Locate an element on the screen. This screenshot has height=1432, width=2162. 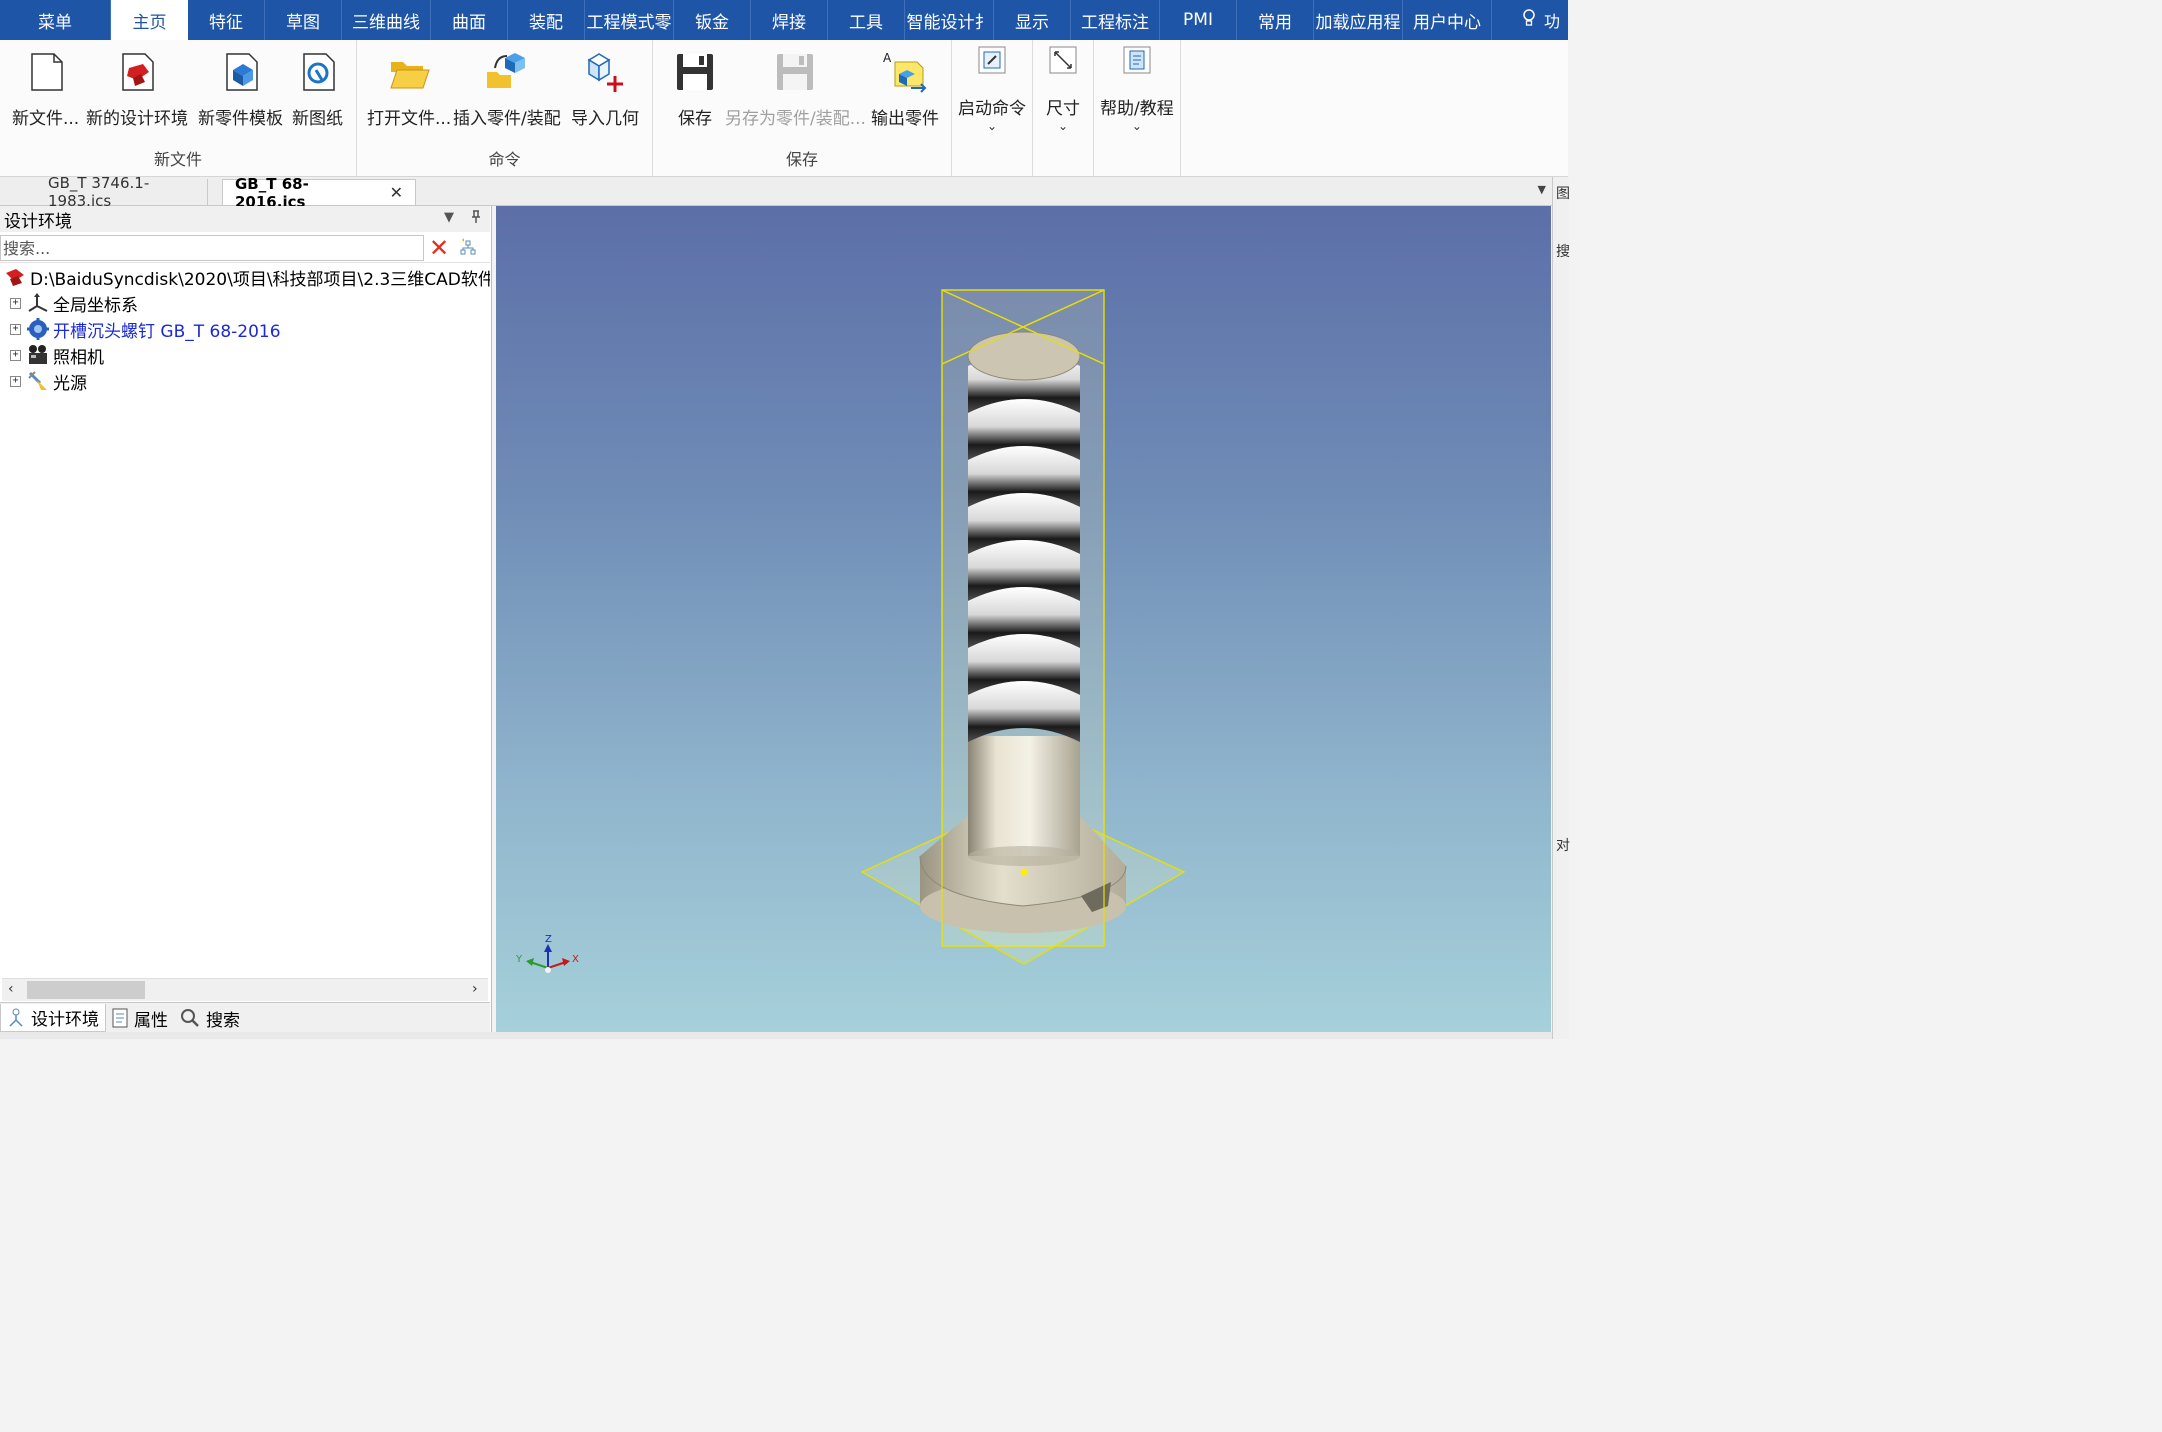
import-geometry-icon is located at coordinates (605, 72).